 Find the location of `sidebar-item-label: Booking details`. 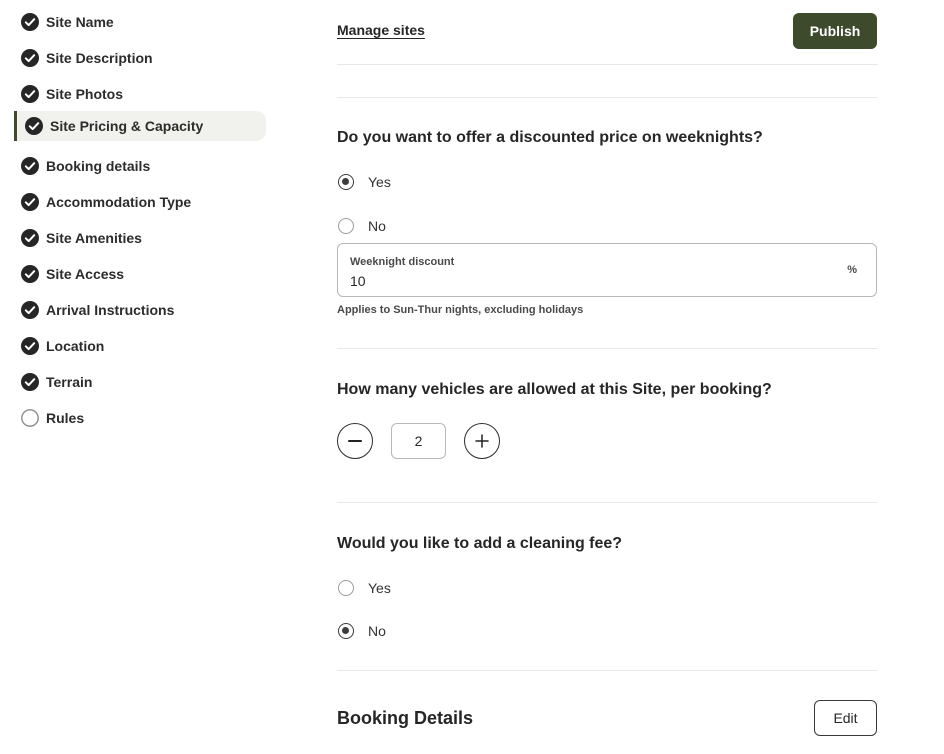

sidebar-item-label: Booking details is located at coordinates (98, 166).